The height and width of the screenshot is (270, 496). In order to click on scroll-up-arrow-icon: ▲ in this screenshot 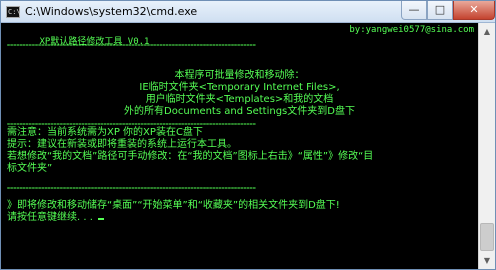, I will do `click(487, 31)`.